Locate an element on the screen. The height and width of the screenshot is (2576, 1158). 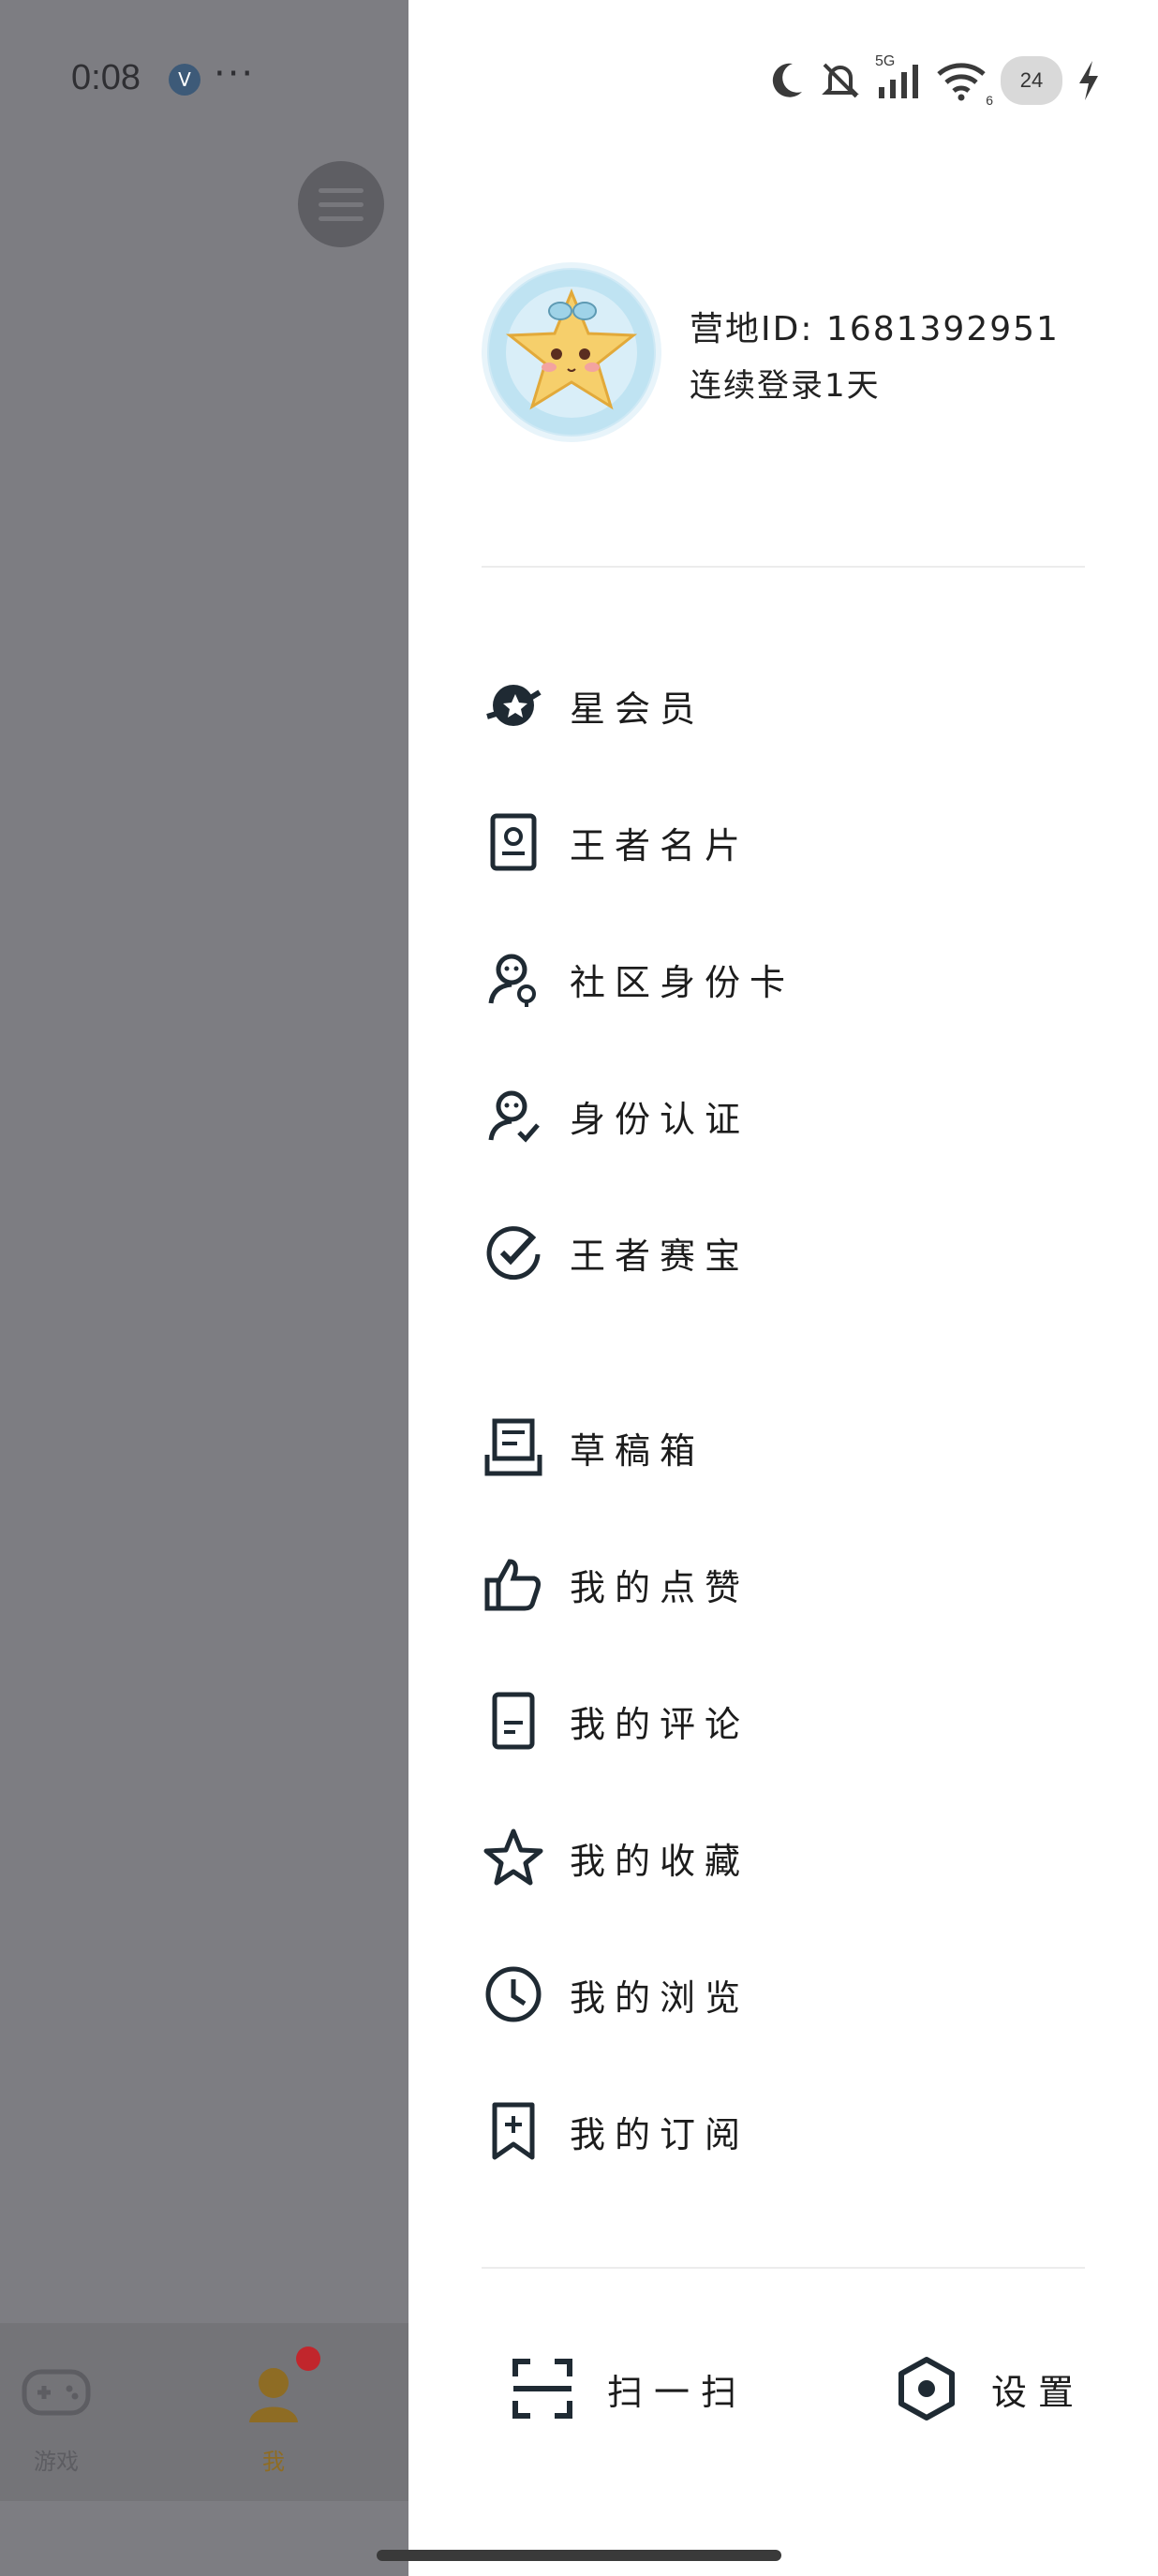
drafts-icon is located at coordinates (514, 1447).